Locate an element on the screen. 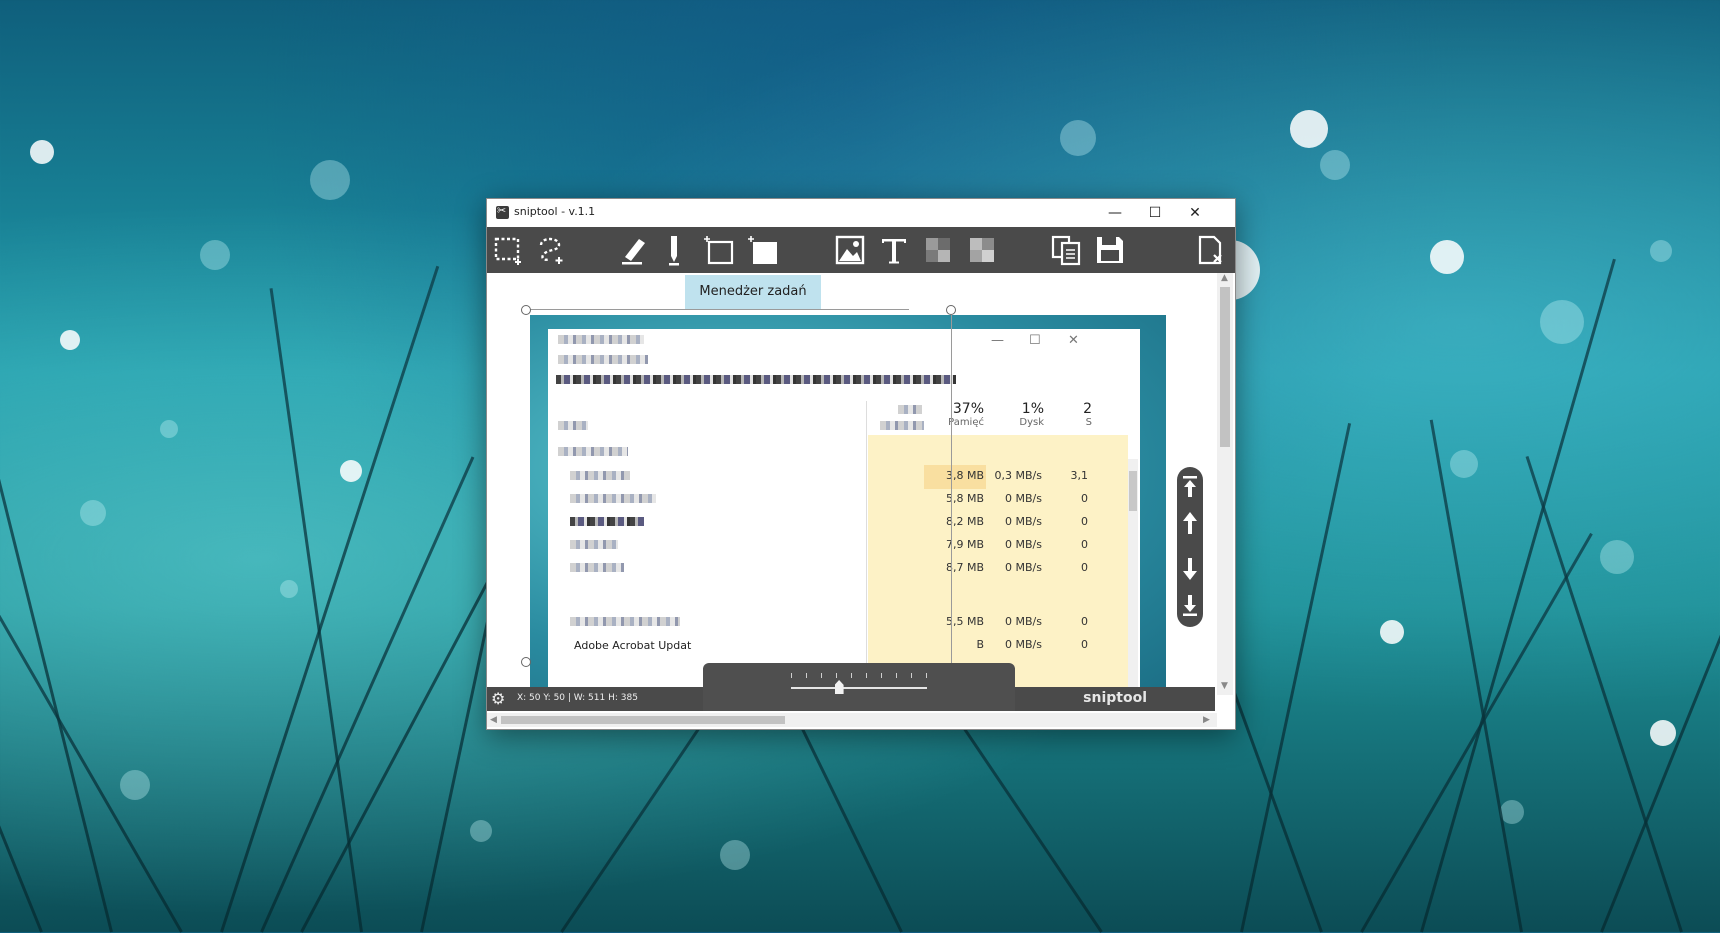 The width and height of the screenshot is (1720, 933). image-icon is located at coordinates (850, 250).